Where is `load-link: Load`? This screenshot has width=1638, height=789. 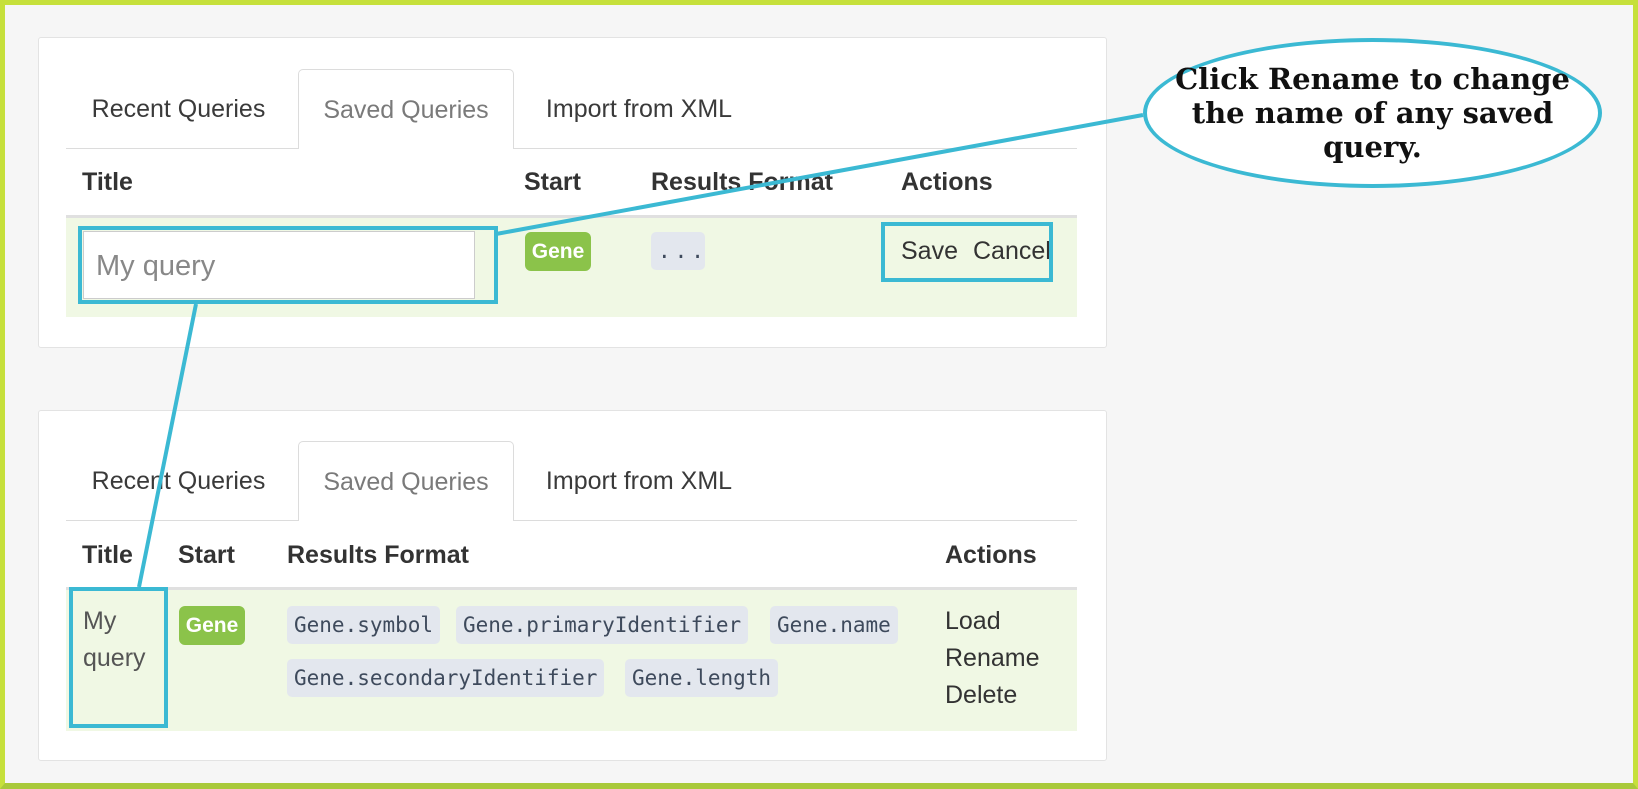
load-link: Load is located at coordinates (973, 621).